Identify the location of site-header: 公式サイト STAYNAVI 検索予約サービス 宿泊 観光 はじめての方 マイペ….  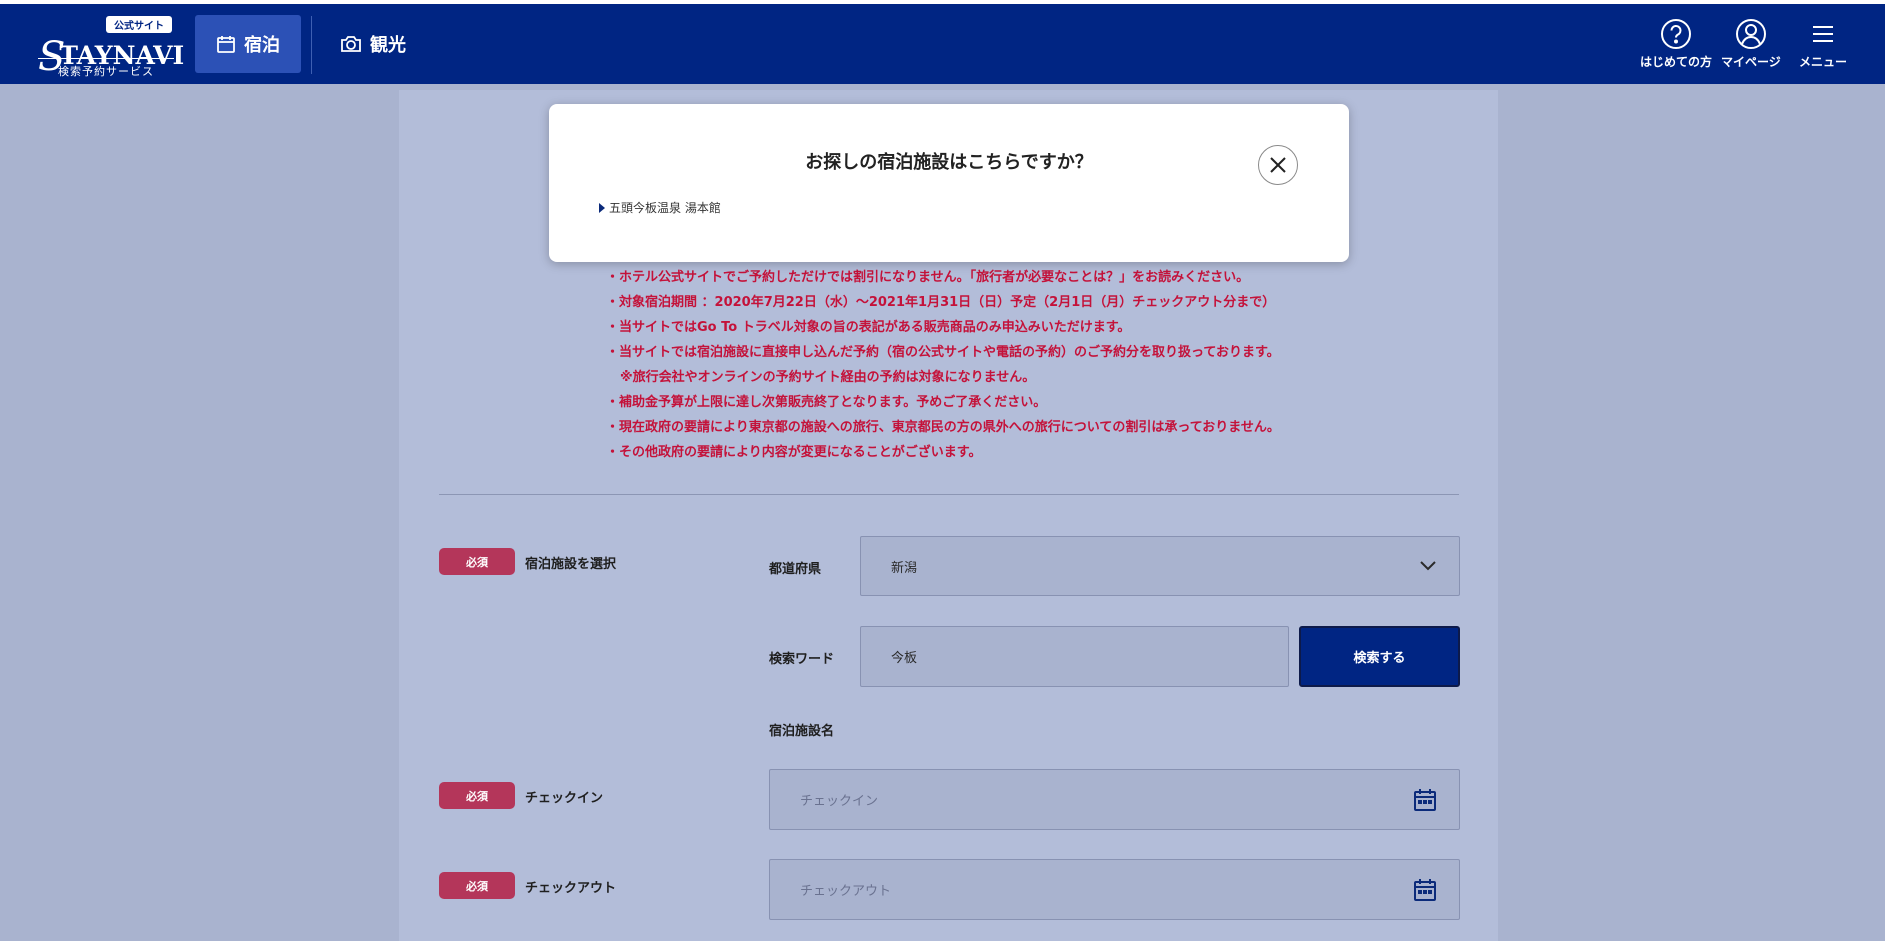
(942, 44).